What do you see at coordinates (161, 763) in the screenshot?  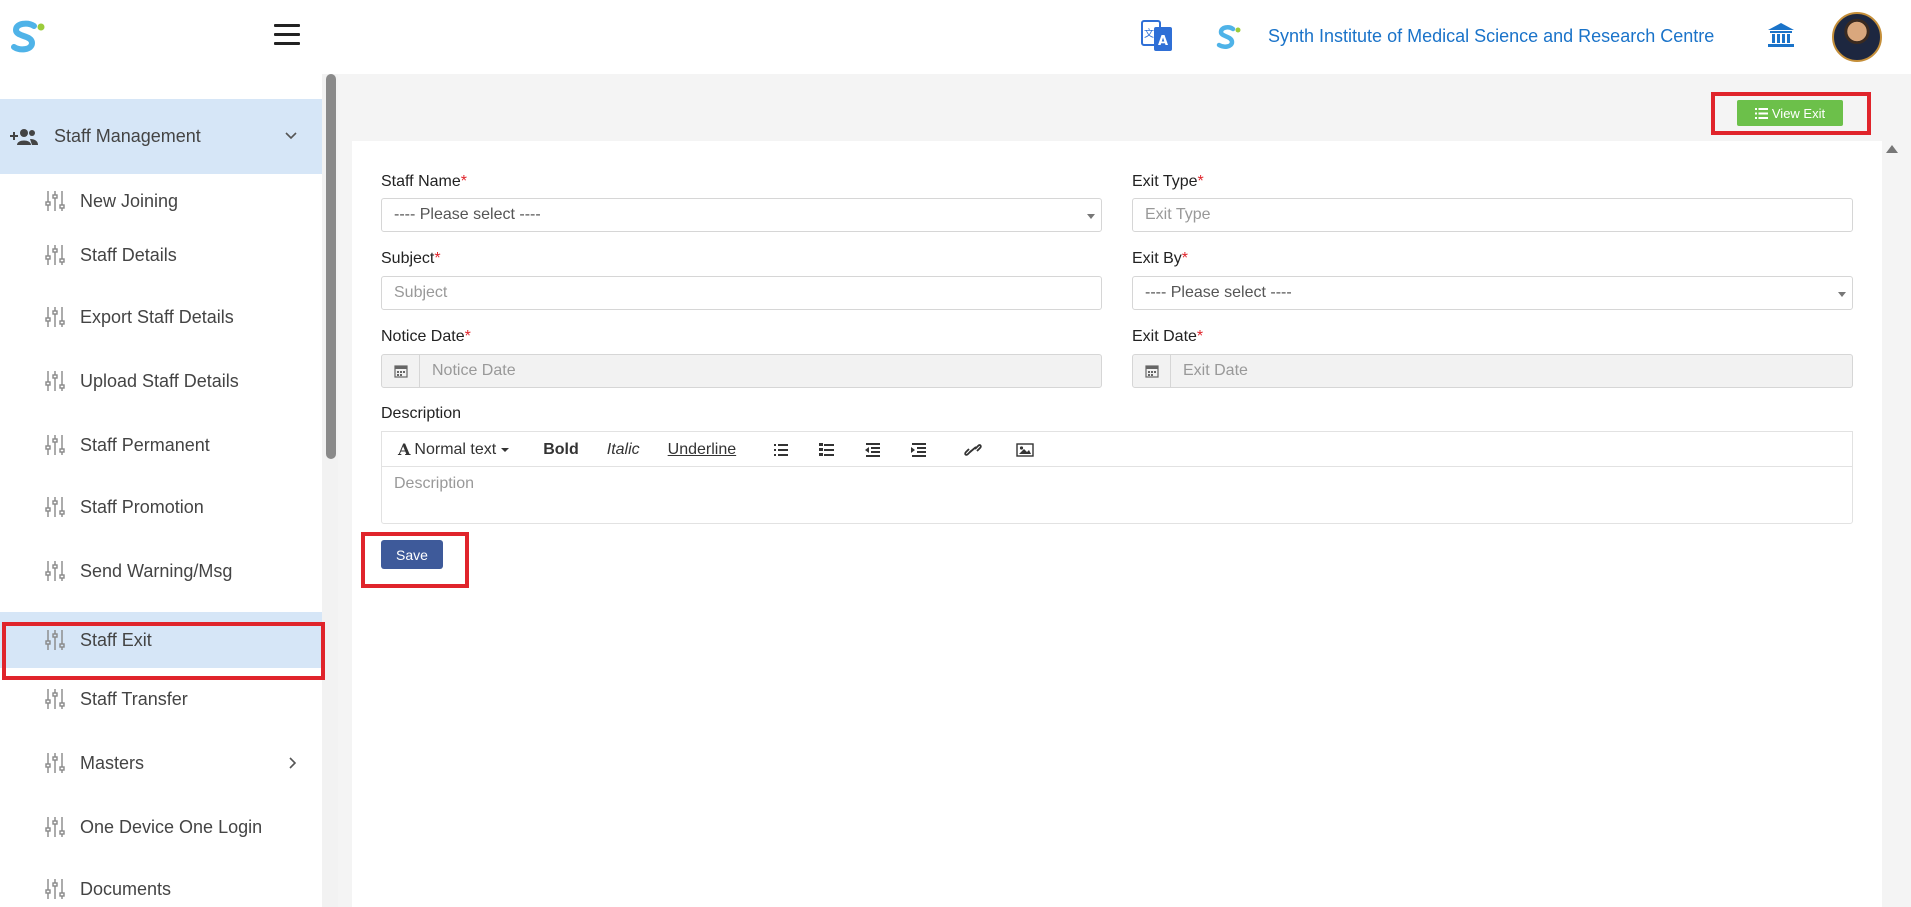 I see `sidebar-item-masters: Masters` at bounding box center [161, 763].